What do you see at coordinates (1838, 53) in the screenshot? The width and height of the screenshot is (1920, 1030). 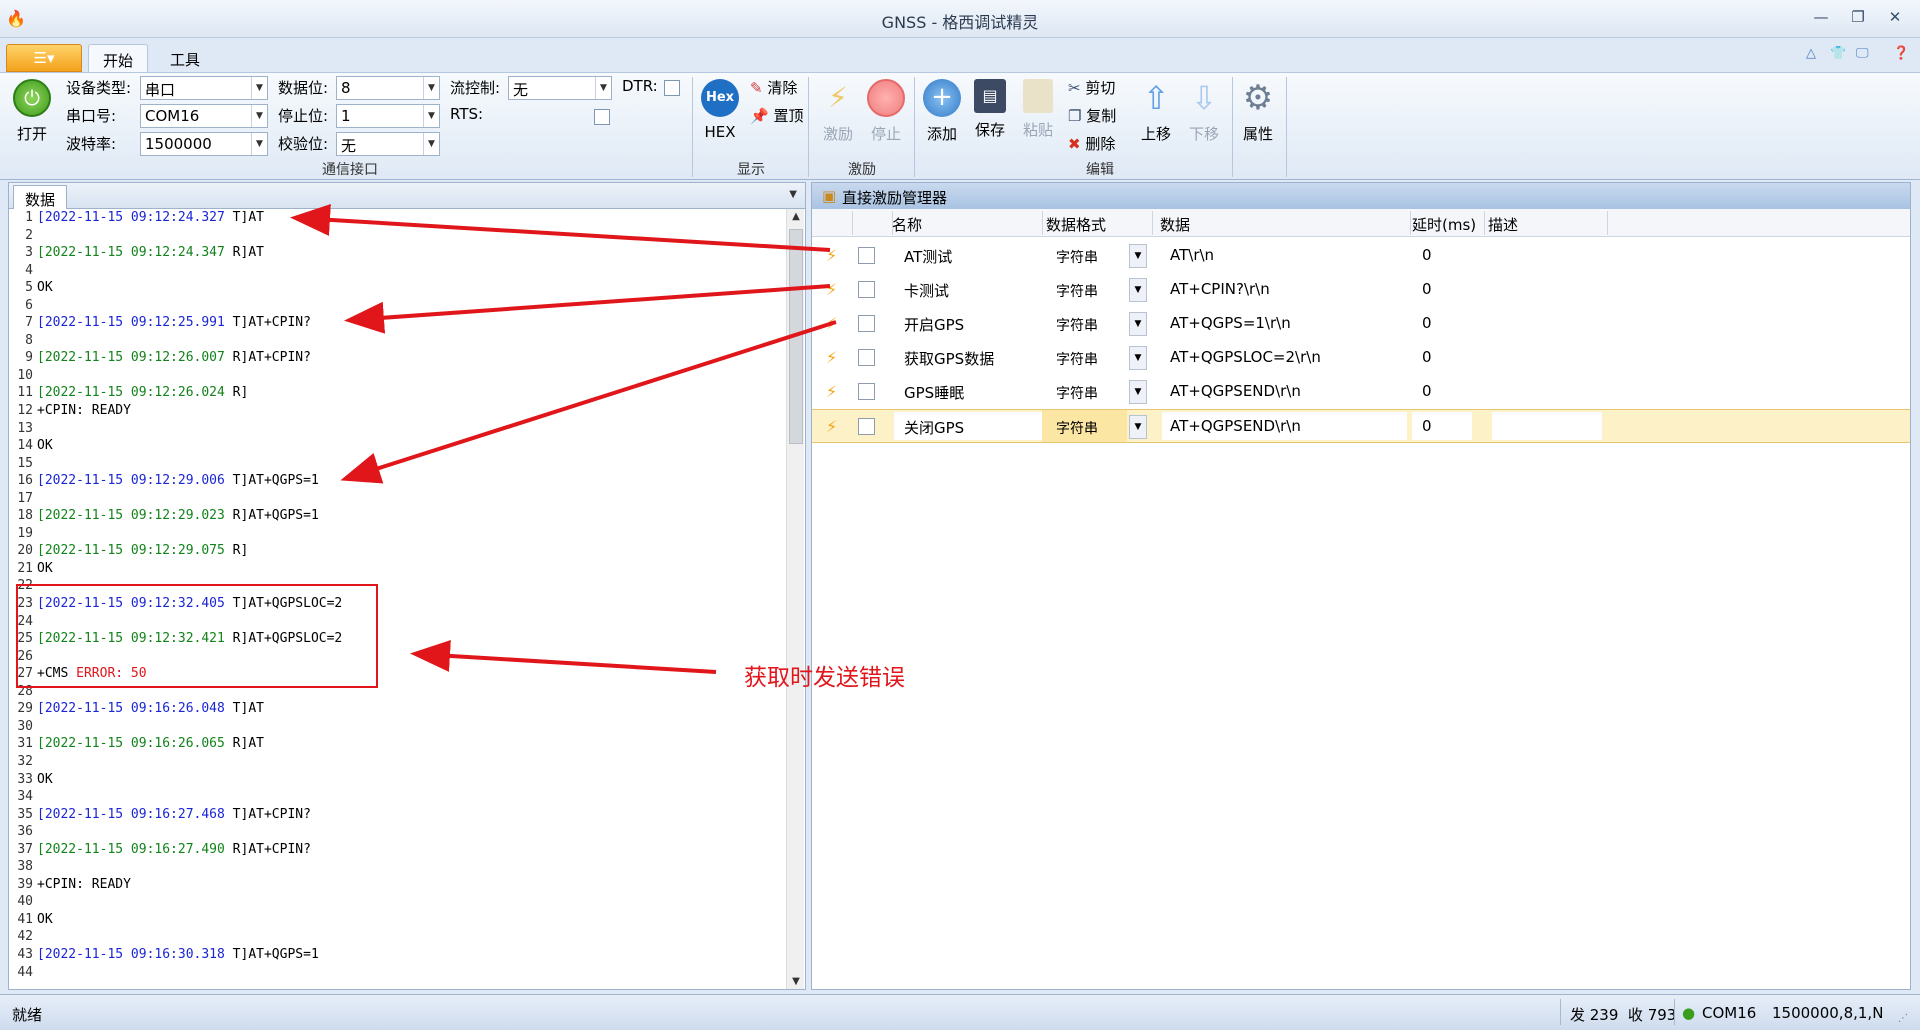 I see `skin-icon: 👕` at bounding box center [1838, 53].